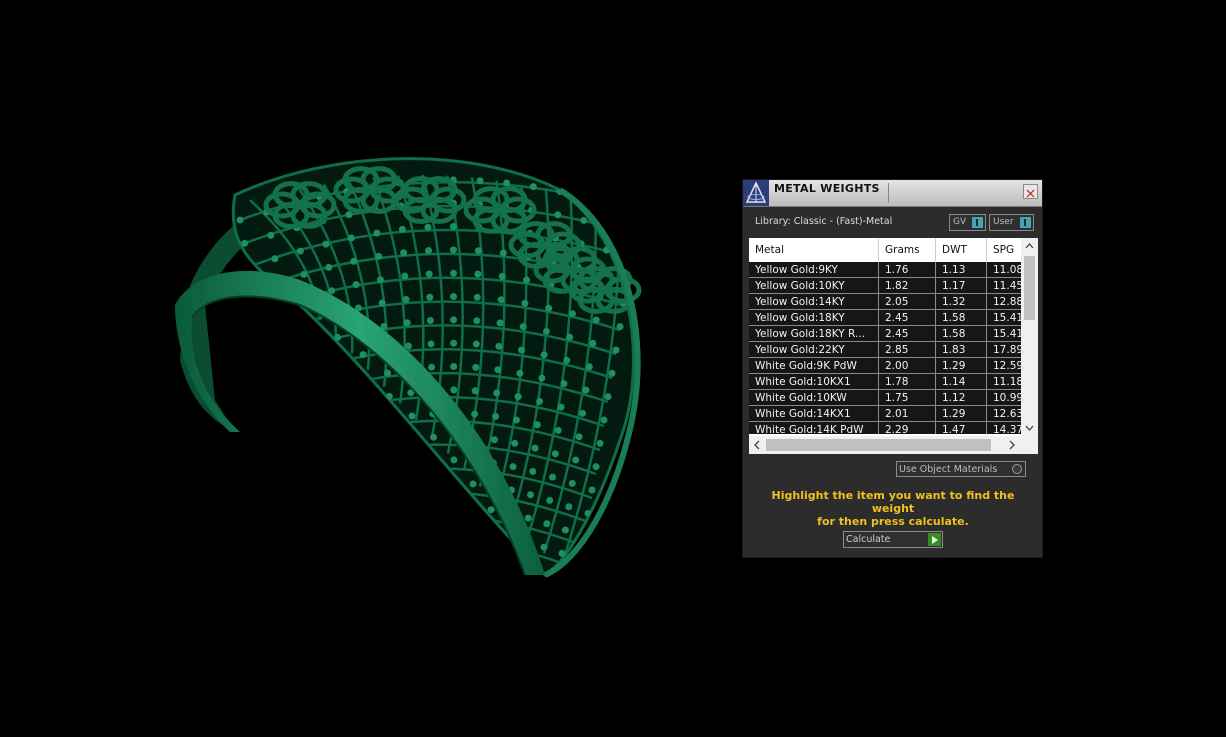 The width and height of the screenshot is (1226, 737). I want to click on column-header-metal: Metal, so click(769, 250).